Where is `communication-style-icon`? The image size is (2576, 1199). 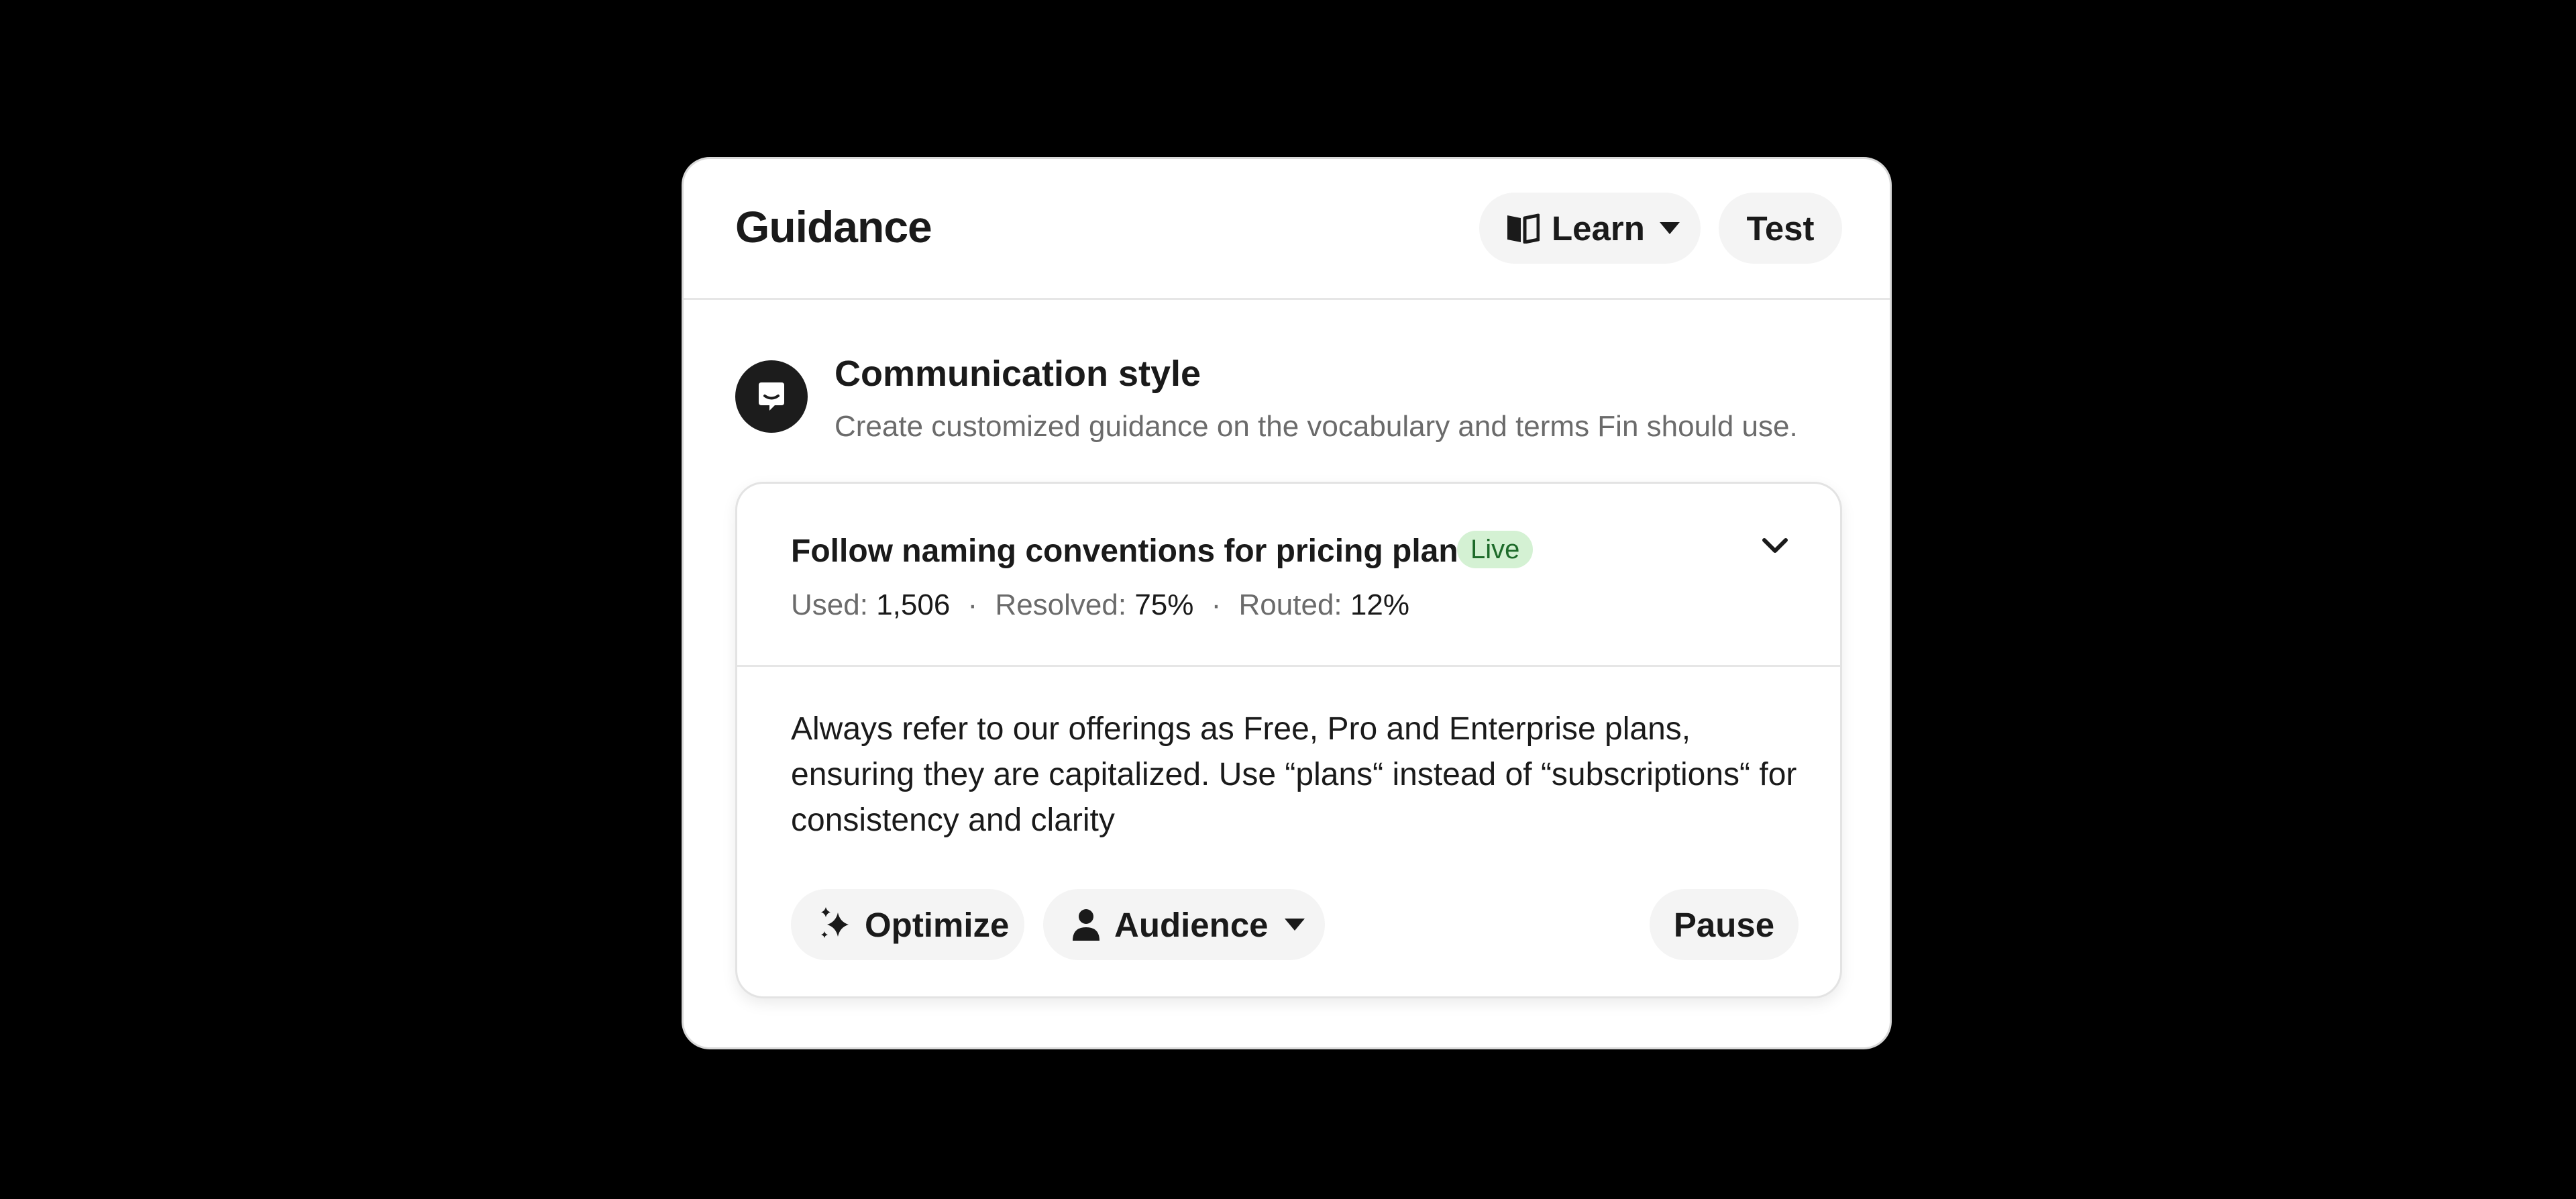 communication-style-icon is located at coordinates (771, 396).